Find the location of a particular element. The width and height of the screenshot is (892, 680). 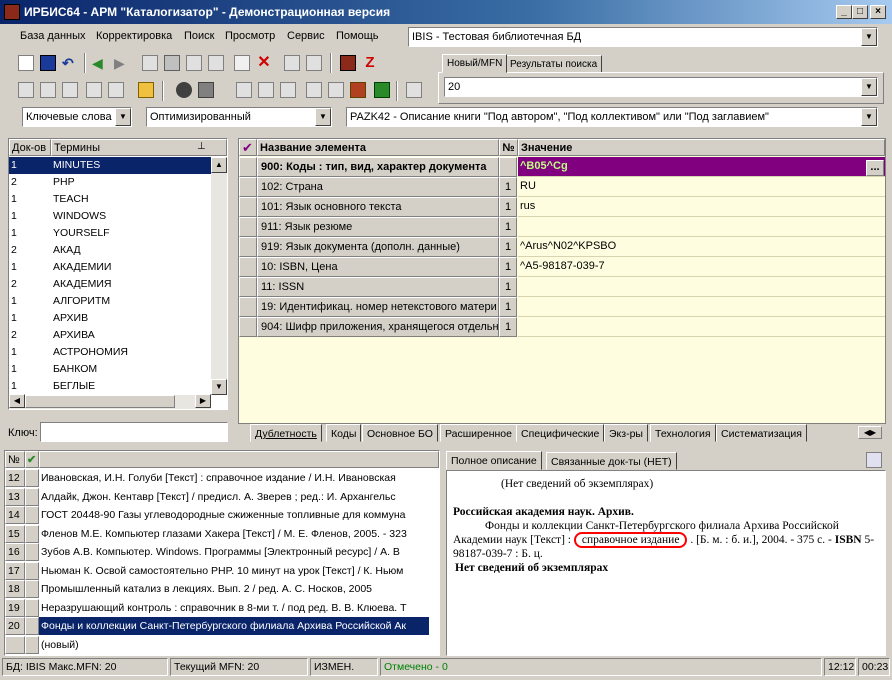

term-row: 2 PHP is located at coordinates (110, 182).